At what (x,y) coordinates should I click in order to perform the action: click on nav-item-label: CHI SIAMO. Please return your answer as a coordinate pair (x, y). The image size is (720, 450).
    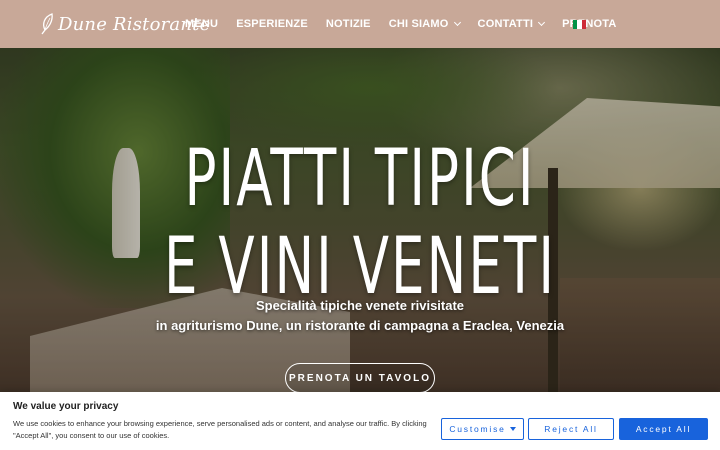
    Looking at the image, I should click on (418, 24).